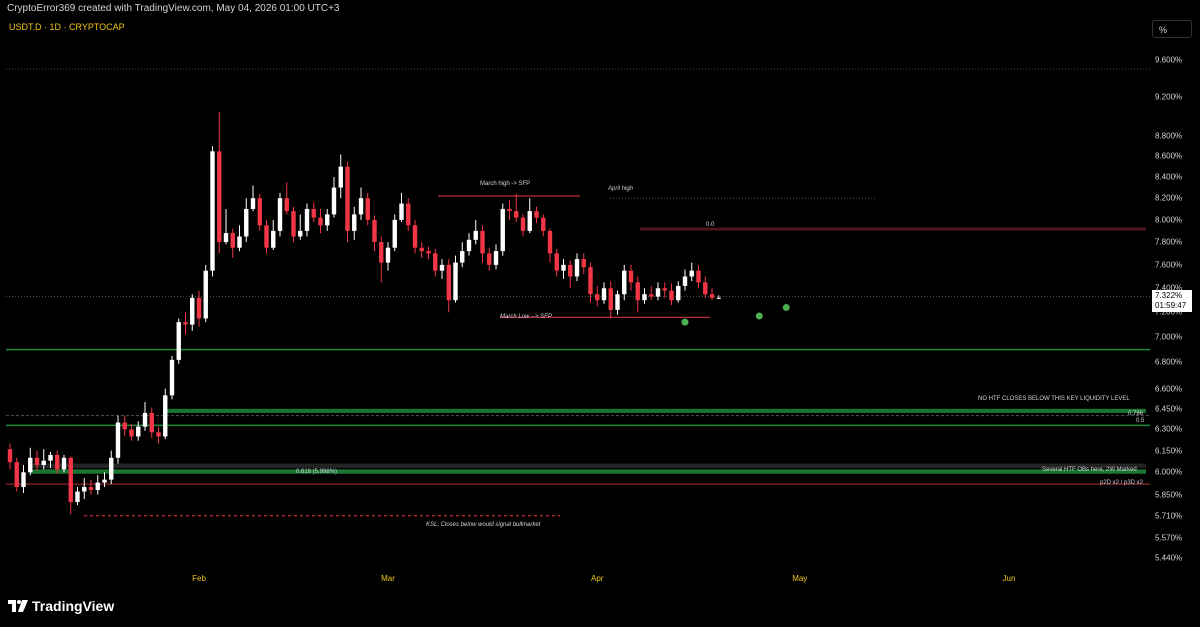 The image size is (1200, 627). Describe the element at coordinates (1140, 421) in the screenshot. I see `annotation-text: 0.5` at that location.